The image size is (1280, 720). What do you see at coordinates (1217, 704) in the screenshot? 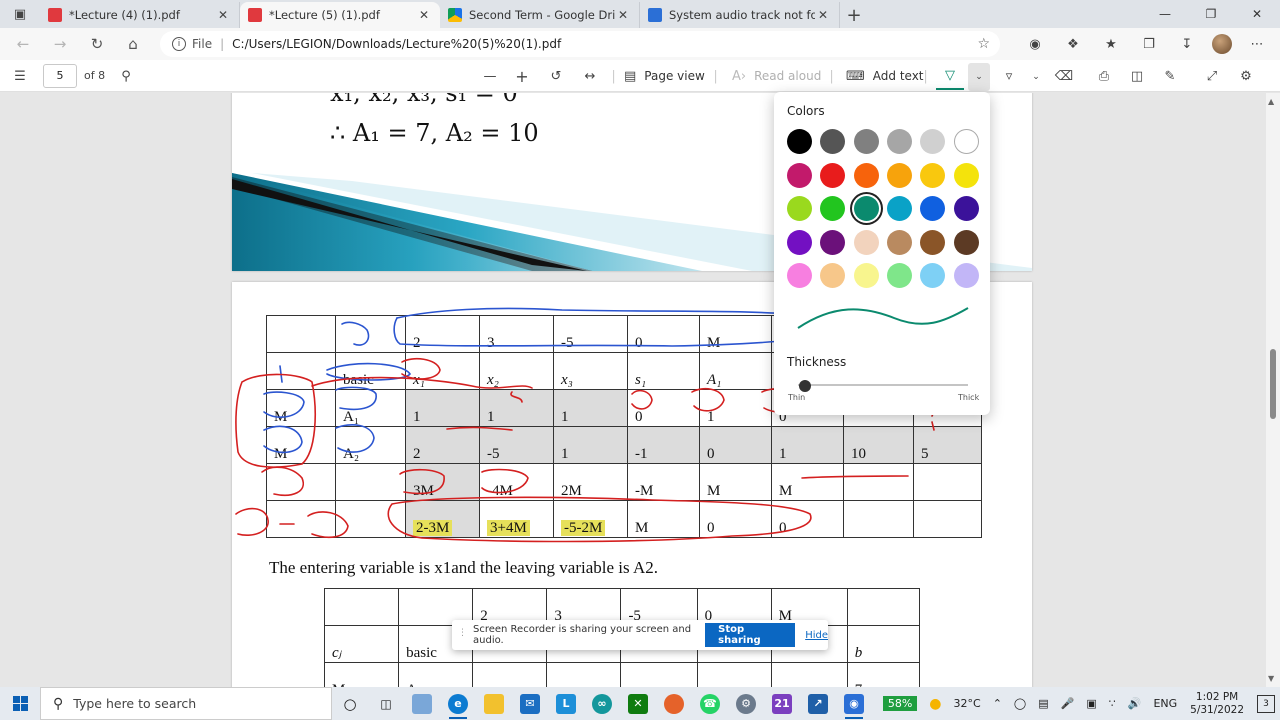
I see `clock: 1:02 PM 5/31/2022` at bounding box center [1217, 704].